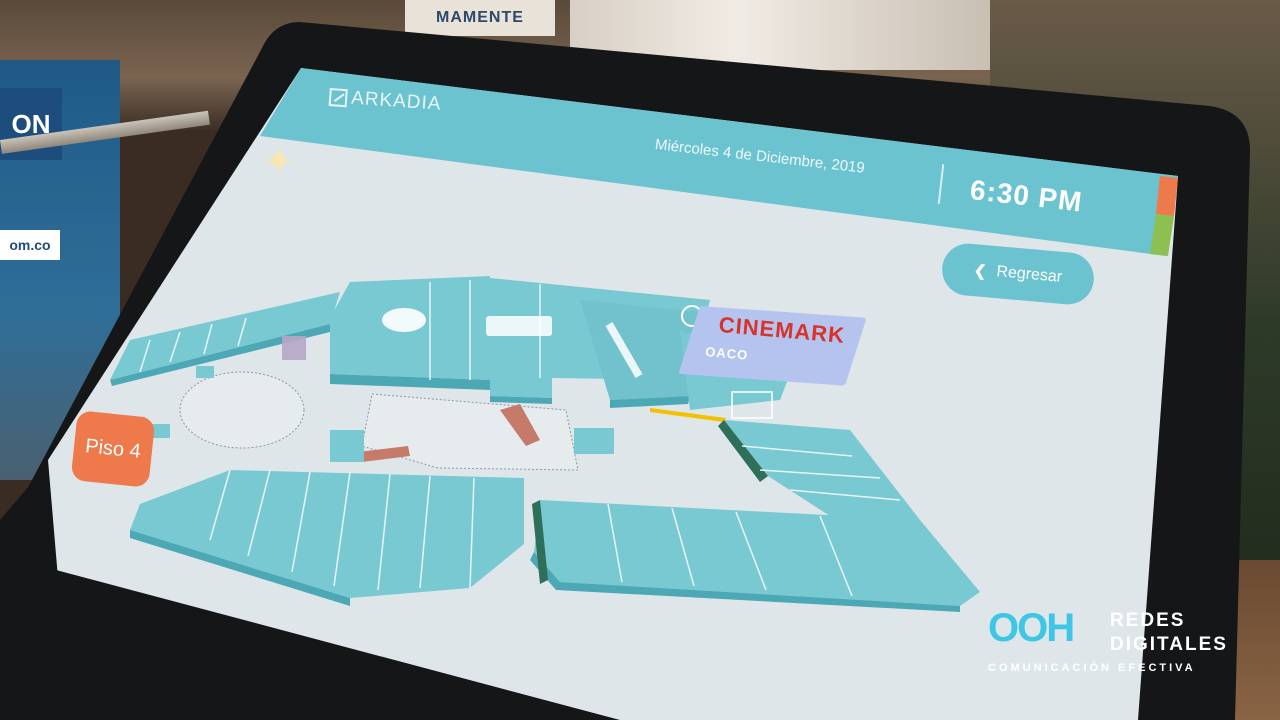  I want to click on floor-label: Piso 4, so click(113, 448).